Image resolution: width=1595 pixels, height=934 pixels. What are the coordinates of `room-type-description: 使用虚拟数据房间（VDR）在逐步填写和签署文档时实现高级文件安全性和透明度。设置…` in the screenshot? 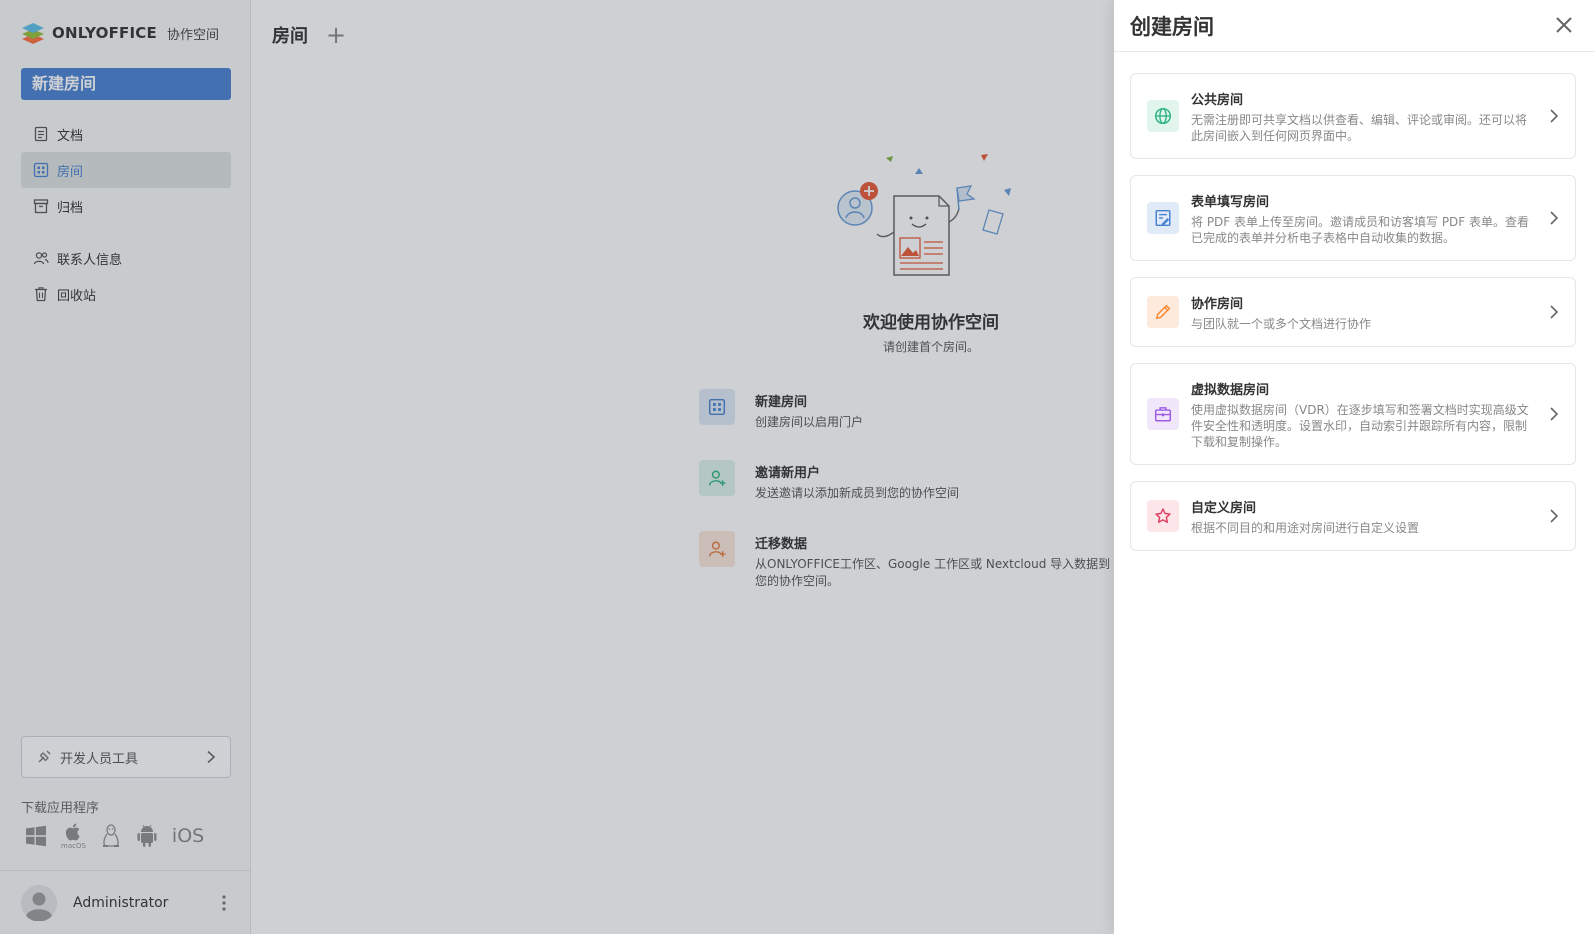 It's located at (1360, 425).